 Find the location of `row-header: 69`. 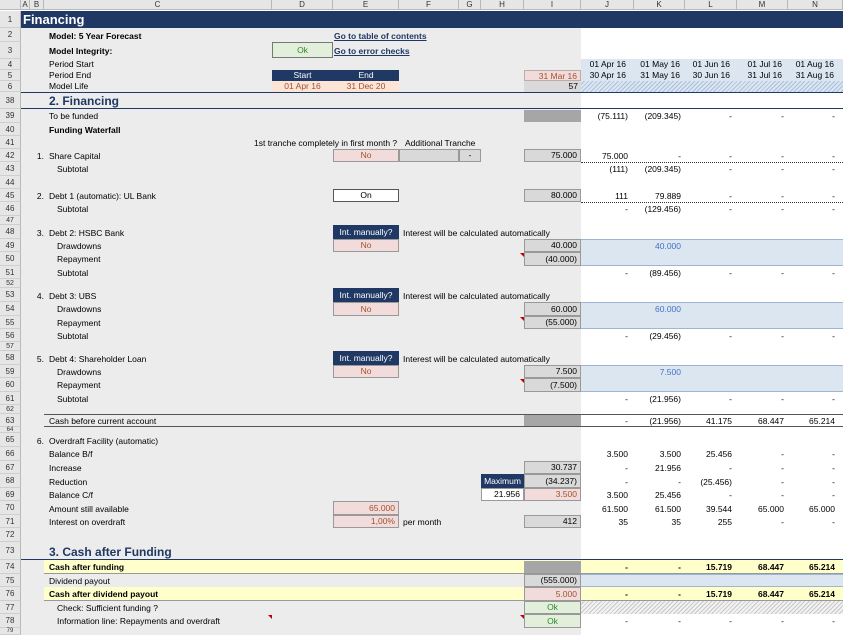

row-header: 69 is located at coordinates (10, 494).